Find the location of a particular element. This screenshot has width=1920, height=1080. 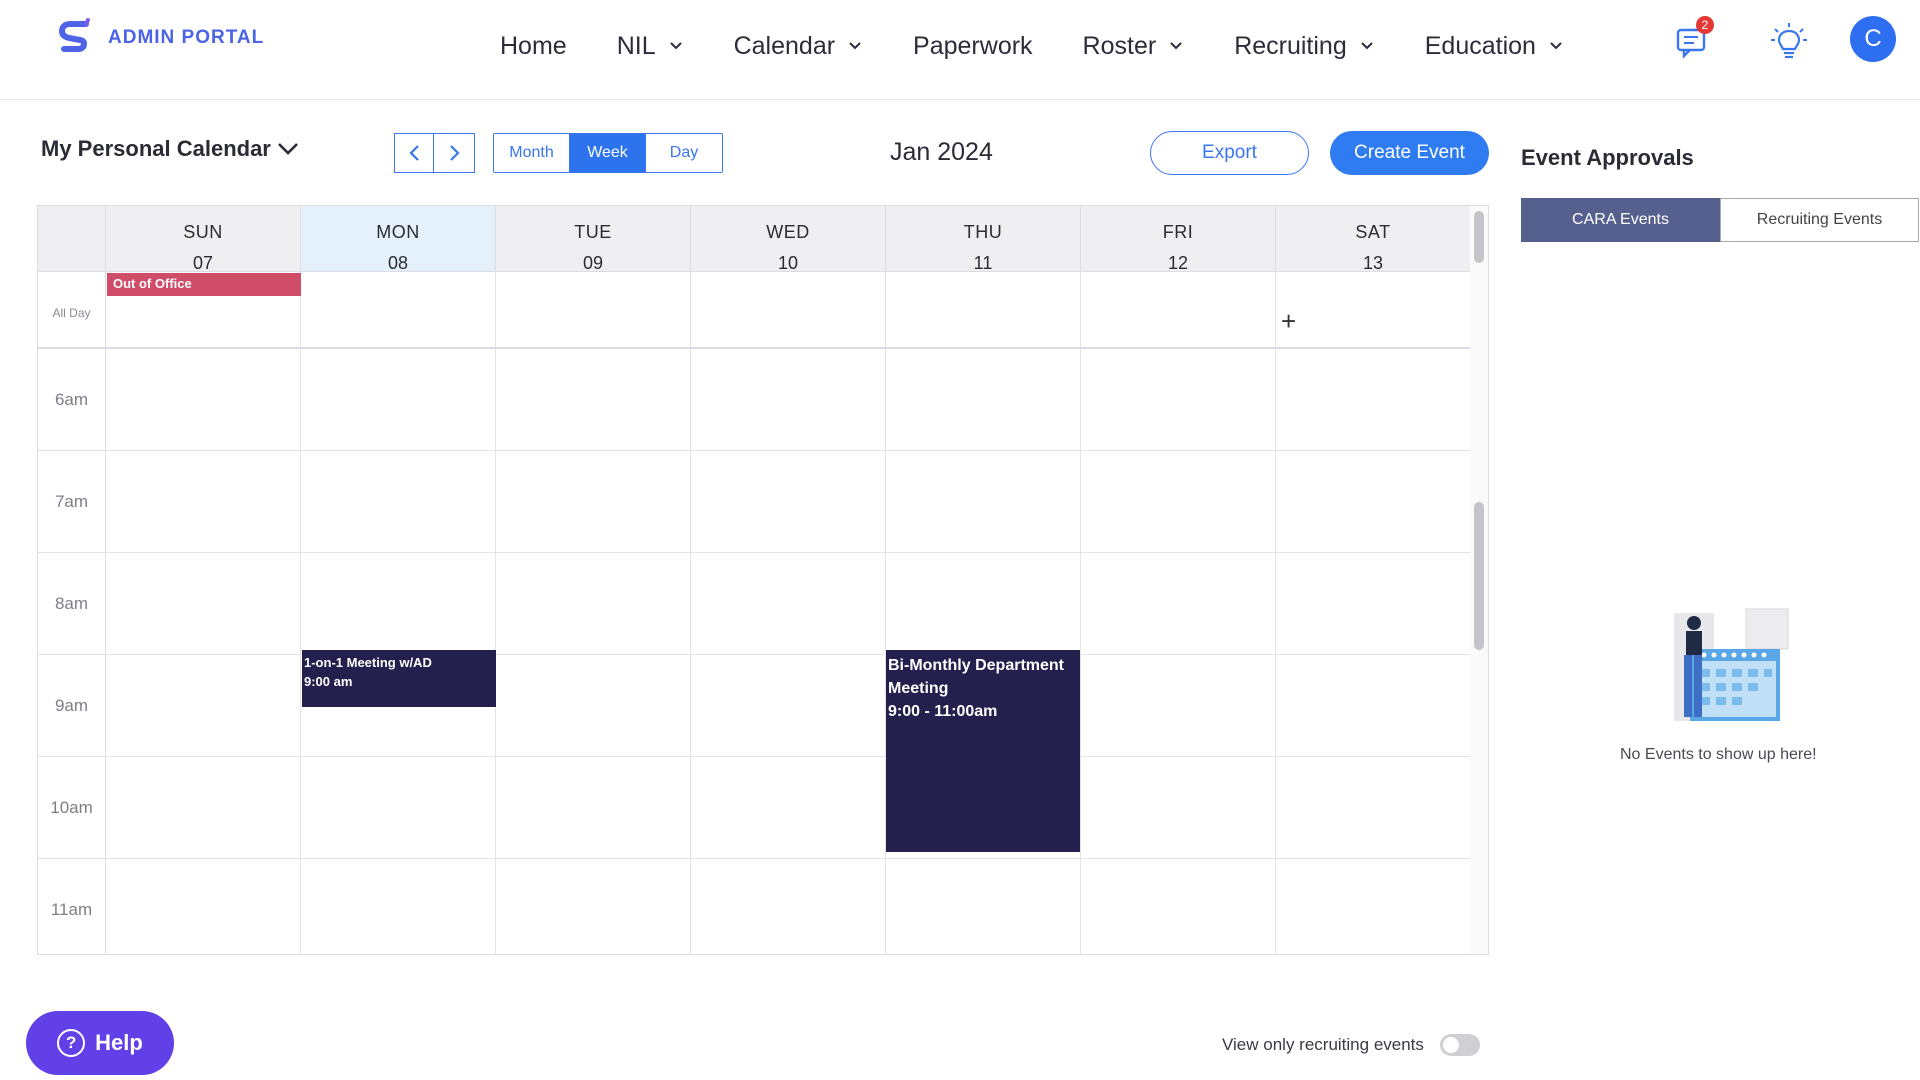

day-name: SAT is located at coordinates (1373, 232).